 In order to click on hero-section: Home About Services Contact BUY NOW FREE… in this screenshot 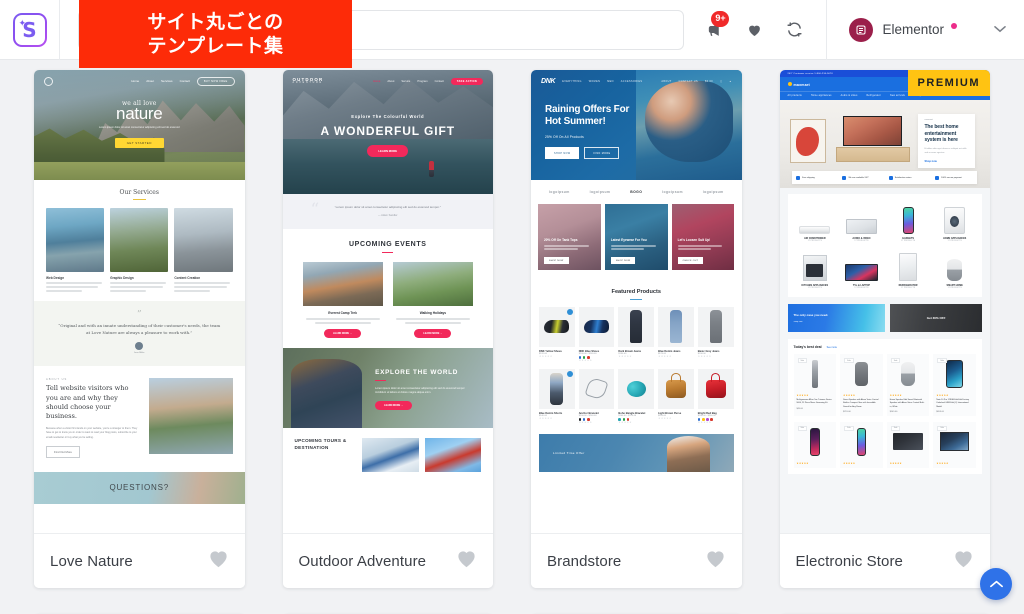, I will do `click(139, 125)`.